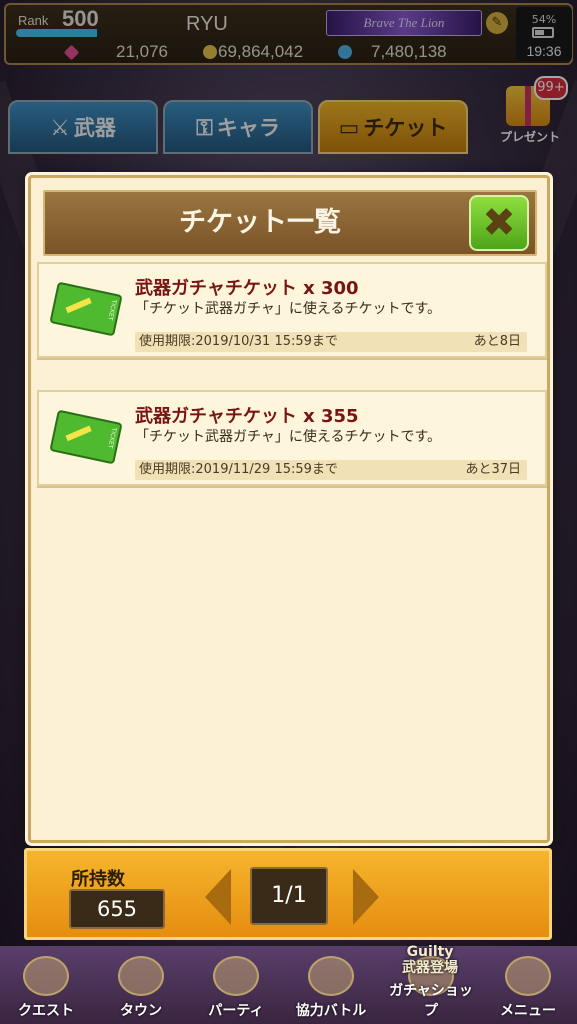 The width and height of the screenshot is (577, 1024). What do you see at coordinates (98, 879) in the screenshot?
I see `owned-label: 所持数` at bounding box center [98, 879].